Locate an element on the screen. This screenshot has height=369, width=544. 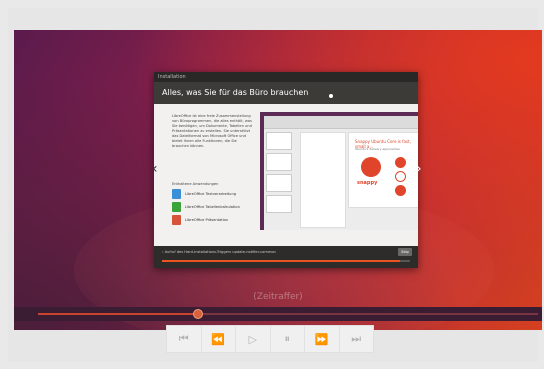
mouse-cursor-icon is located at coordinates (331, 96).